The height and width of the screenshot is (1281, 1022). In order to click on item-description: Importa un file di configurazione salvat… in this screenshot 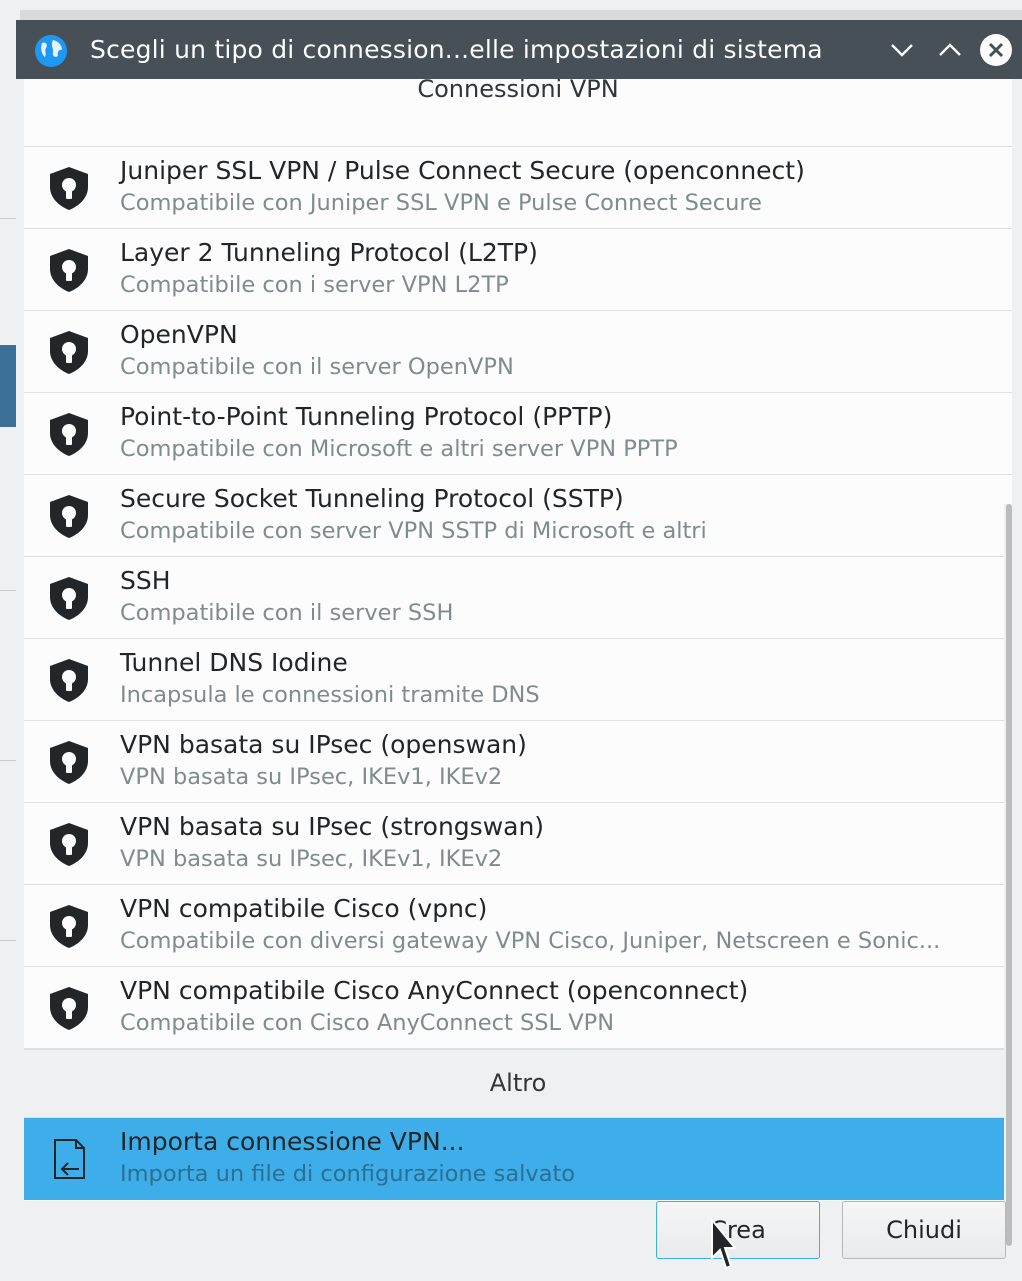, I will do `click(348, 1174)`.